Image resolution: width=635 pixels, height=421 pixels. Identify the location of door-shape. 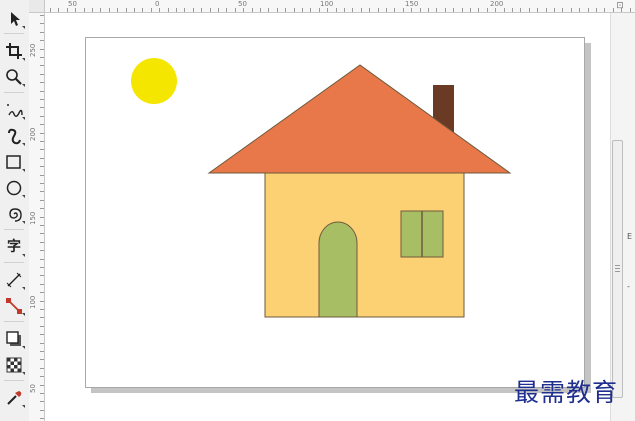
(338, 269).